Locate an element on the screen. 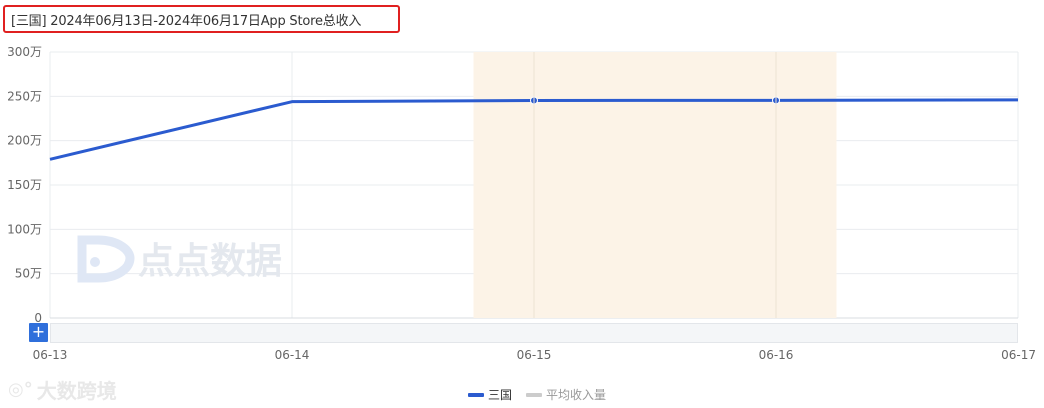 Image resolution: width=1044 pixels, height=408 pixels. y-tick-label: 150万 is located at coordinates (24, 185).